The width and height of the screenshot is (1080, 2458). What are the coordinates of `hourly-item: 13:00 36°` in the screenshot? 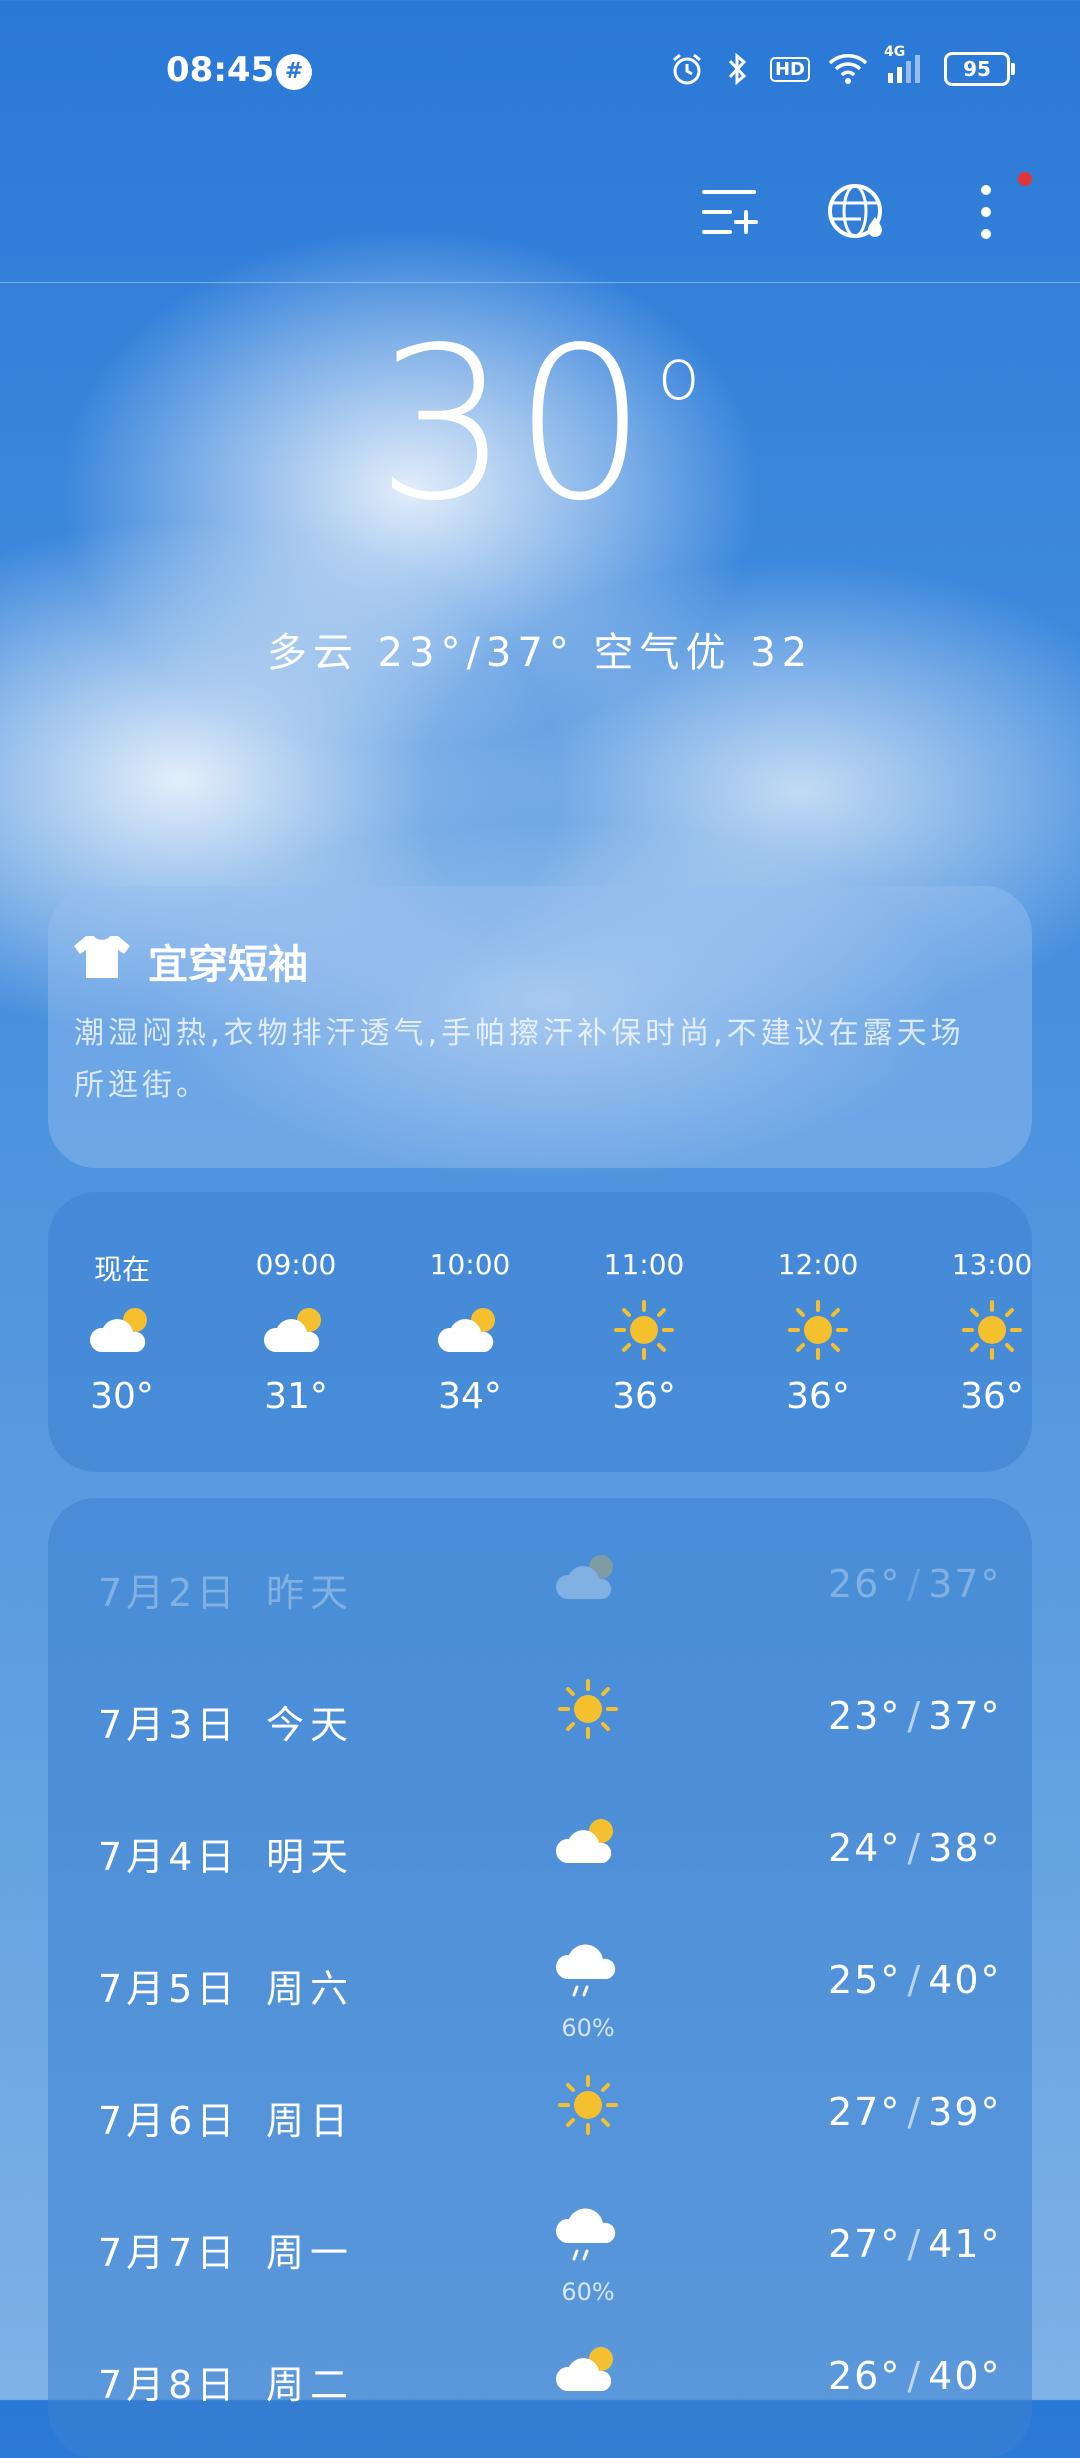 It's located at (977, 1332).